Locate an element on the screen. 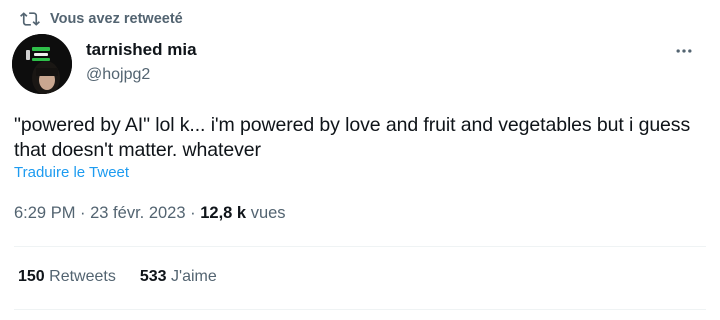 The height and width of the screenshot is (320, 720). tweet-time: 6:29 PM is located at coordinates (44, 213).